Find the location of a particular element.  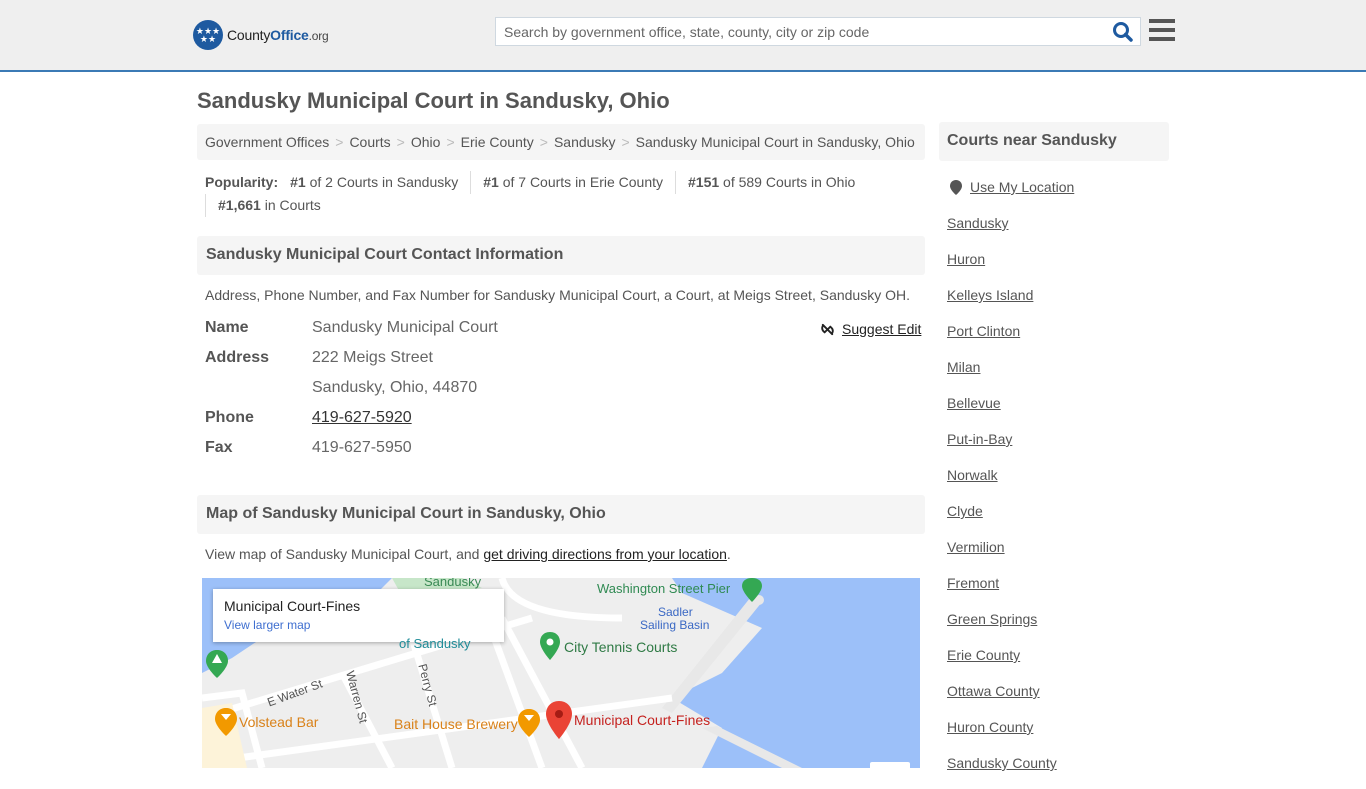

court-name: Sandusky Municipal Court is located at coordinates (405, 327).